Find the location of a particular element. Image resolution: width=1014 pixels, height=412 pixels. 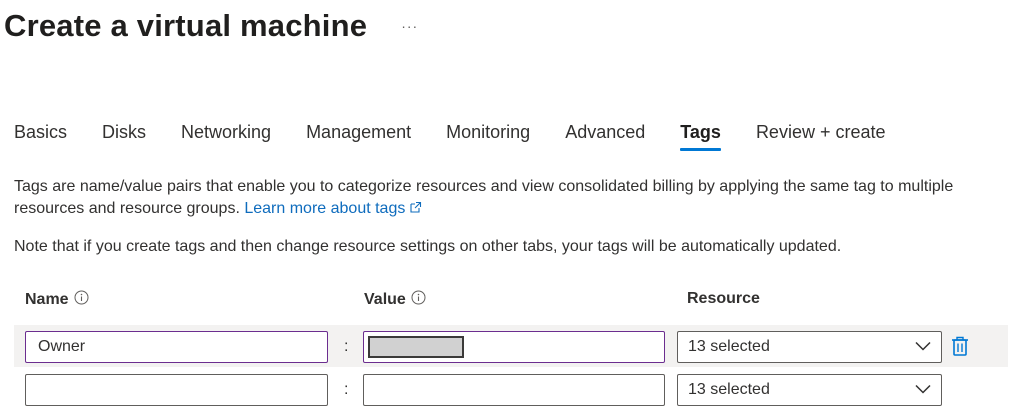

more-options-button: ··· is located at coordinates (409, 26).